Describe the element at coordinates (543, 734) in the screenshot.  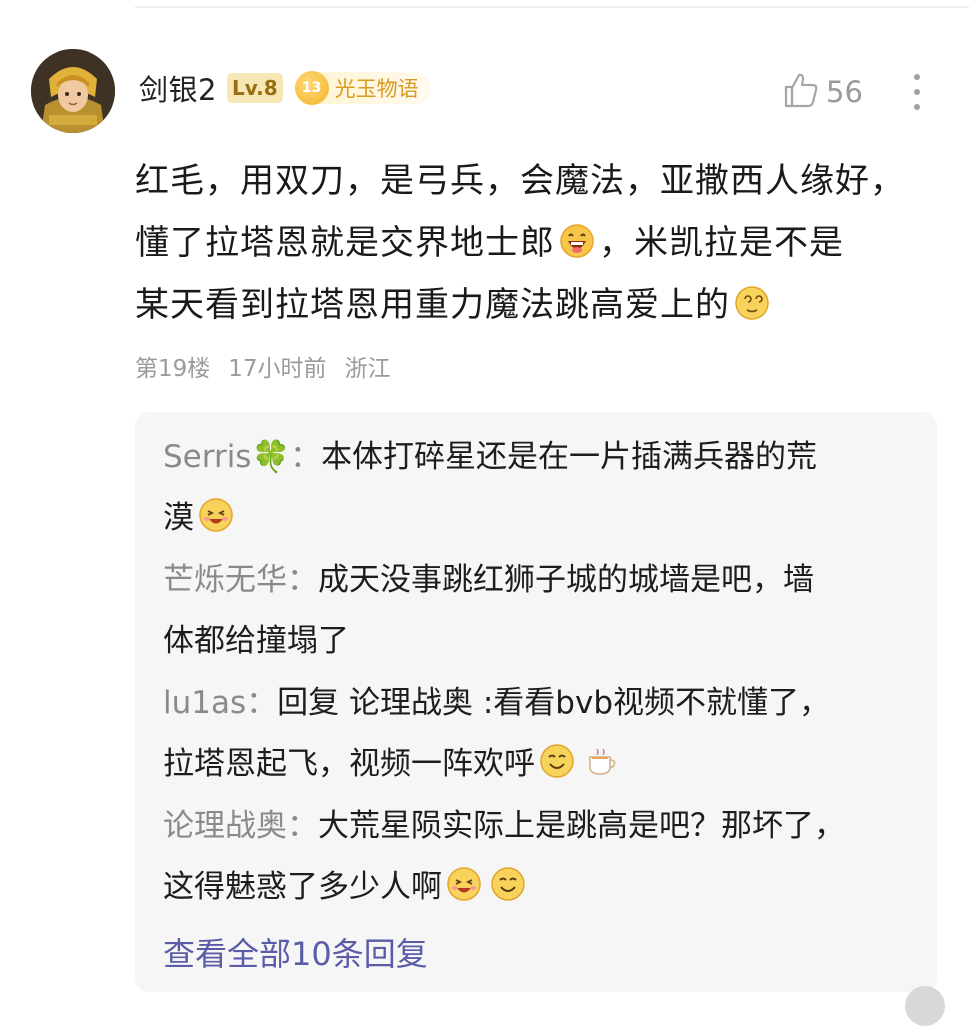
I see `reply-item: lu1as：回复 论理战奥 :看看bvb视频不就懂了， 拉塔恩起飞，视频一阵欢呼` at that location.